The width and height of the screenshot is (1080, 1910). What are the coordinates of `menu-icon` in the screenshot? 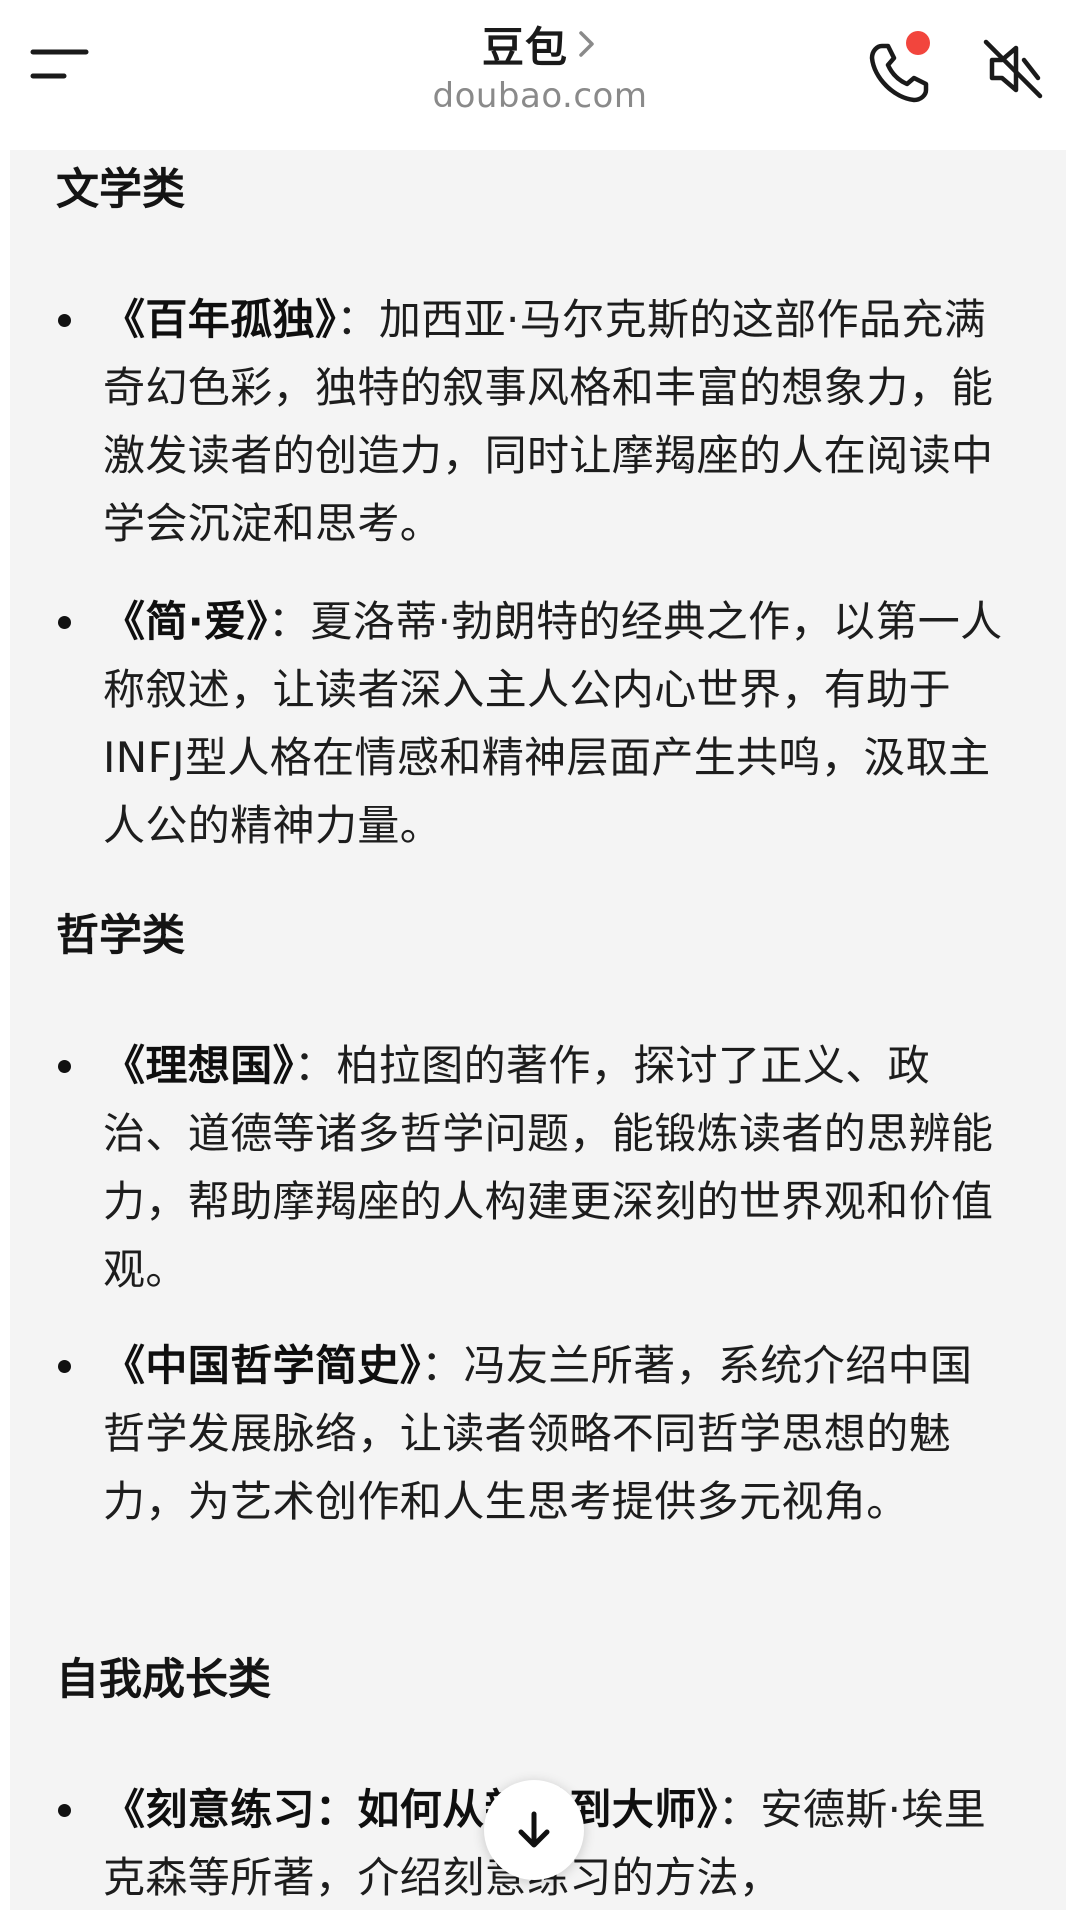 It's located at (59, 64).